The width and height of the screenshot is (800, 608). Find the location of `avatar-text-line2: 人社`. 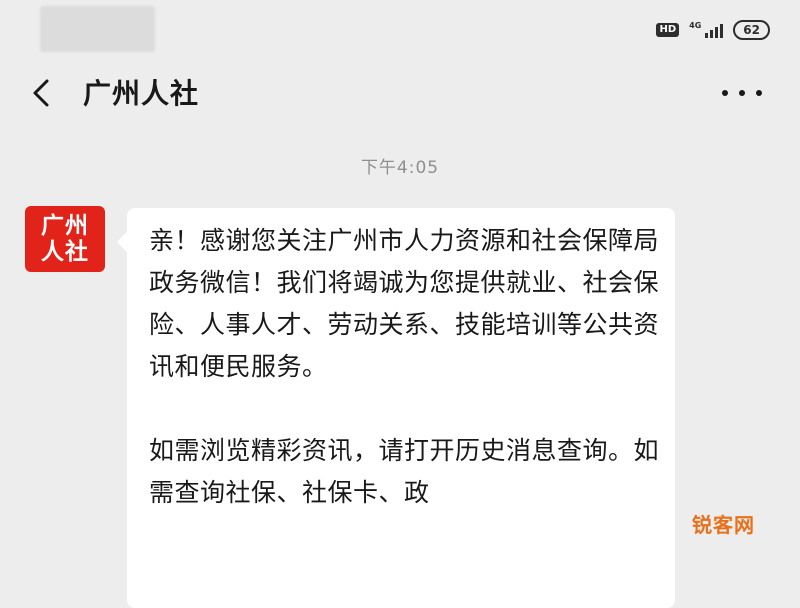

avatar-text-line2: 人社 is located at coordinates (65, 252).